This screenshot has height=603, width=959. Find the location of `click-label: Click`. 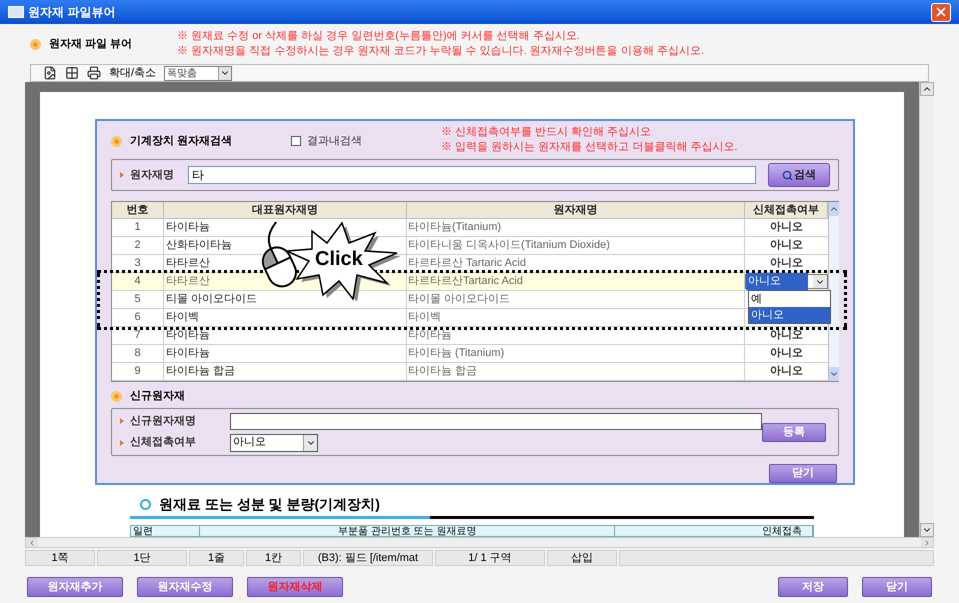

click-label: Click is located at coordinates (339, 259).